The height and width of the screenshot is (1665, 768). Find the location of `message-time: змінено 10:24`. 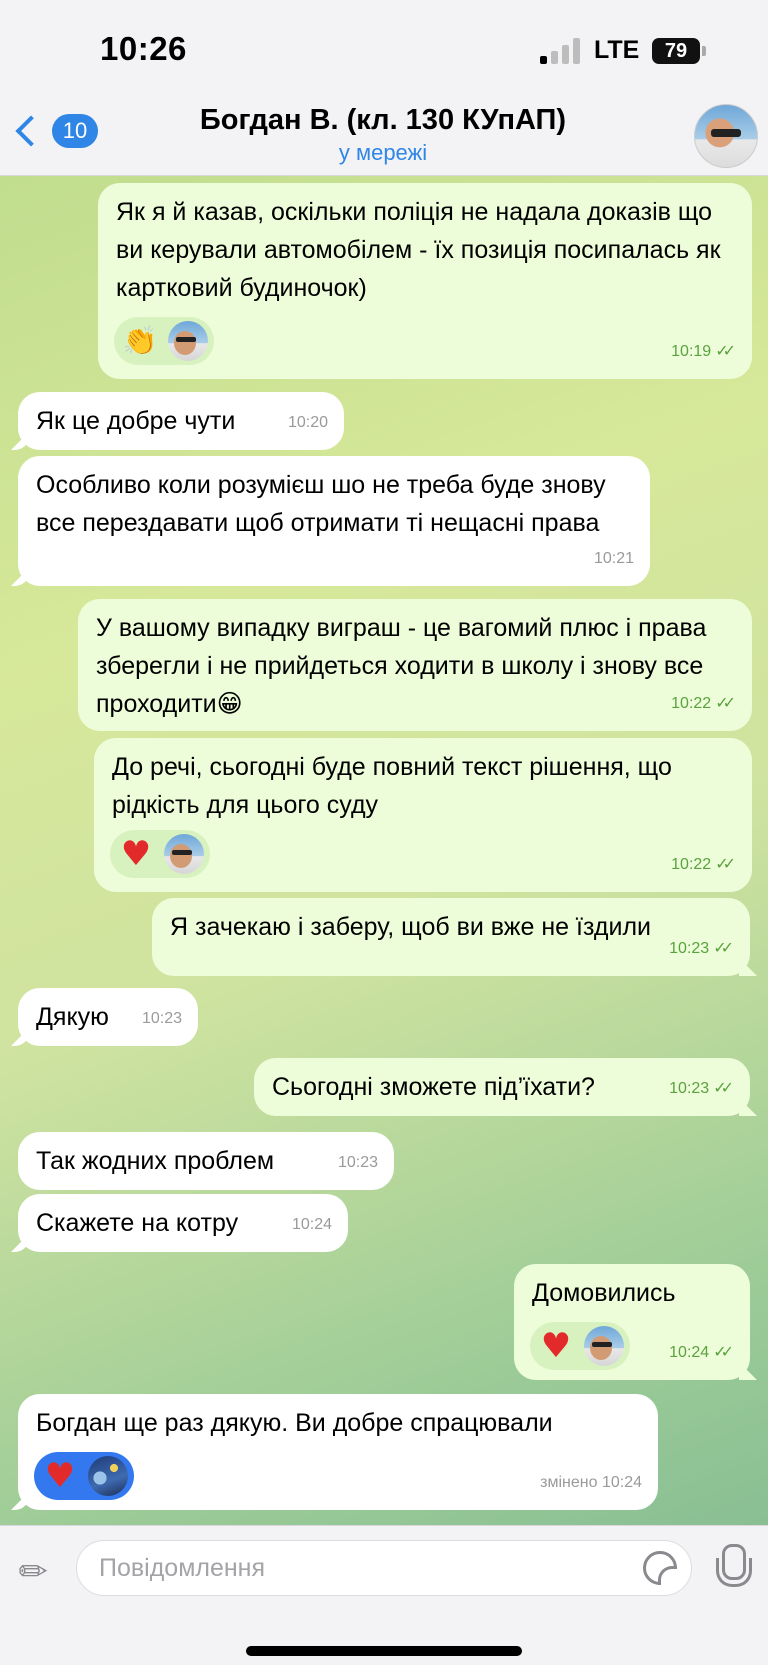

message-time: змінено 10:24 is located at coordinates (591, 1482).